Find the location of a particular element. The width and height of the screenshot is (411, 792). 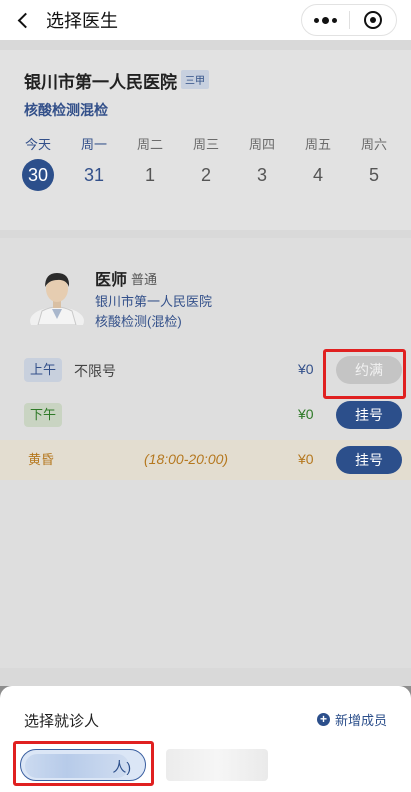

sheet-title: 选择就诊人 is located at coordinates (62, 721).